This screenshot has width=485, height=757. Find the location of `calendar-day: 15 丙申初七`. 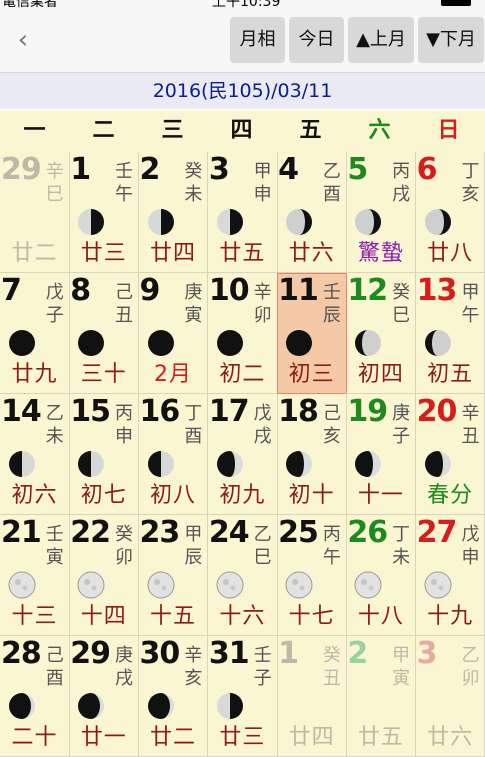

calendar-day: 15 丙申初七 is located at coordinates (104, 454).